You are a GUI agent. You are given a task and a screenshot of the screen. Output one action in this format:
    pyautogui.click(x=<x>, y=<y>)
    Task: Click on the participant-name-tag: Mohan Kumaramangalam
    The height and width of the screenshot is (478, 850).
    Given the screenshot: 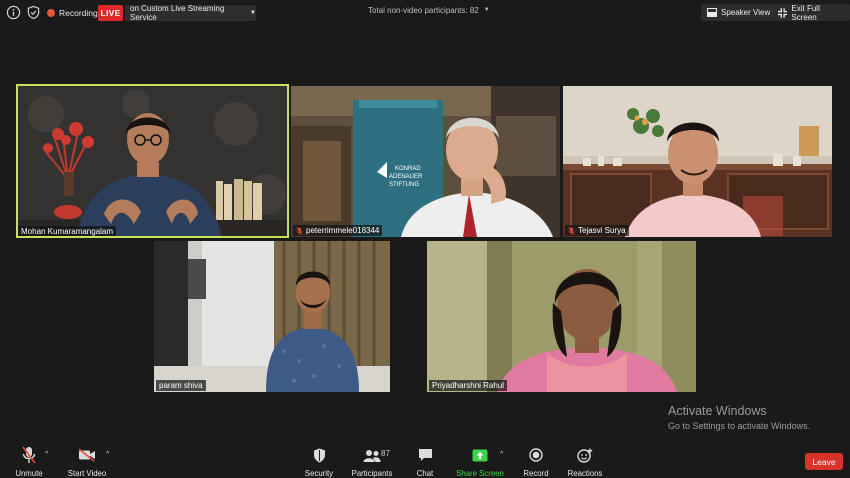 What is the action you would take?
    pyautogui.click(x=67, y=231)
    